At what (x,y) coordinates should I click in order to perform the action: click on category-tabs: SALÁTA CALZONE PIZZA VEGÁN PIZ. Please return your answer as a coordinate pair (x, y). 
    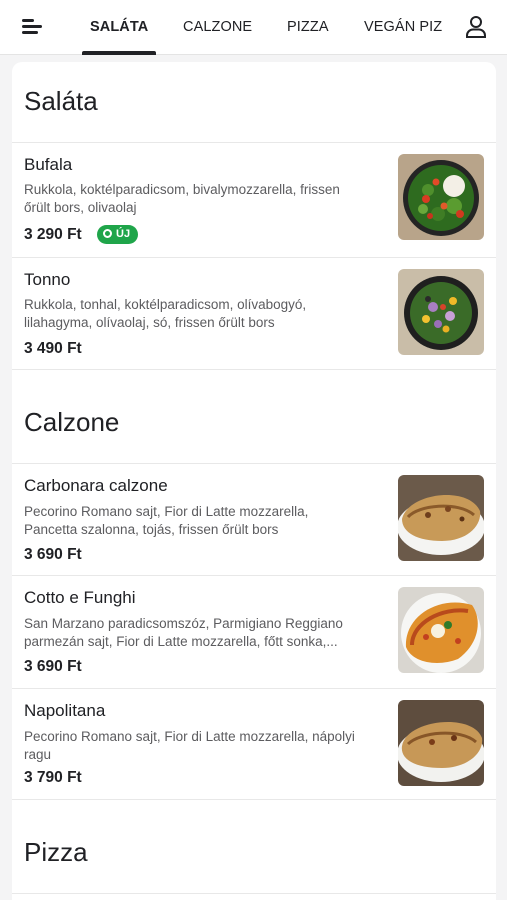
    Looking at the image, I should click on (253, 27).